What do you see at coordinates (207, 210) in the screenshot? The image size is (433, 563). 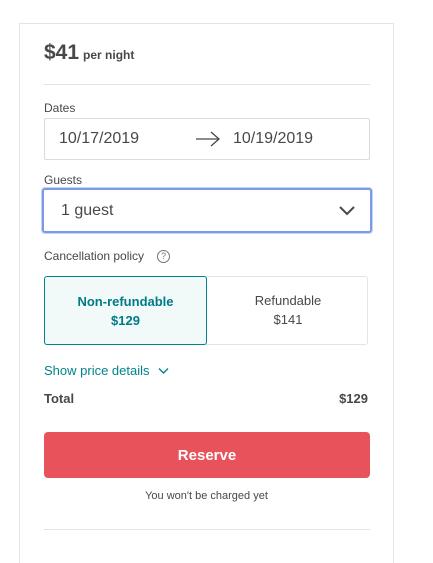 I see `guests-select: 1 guest` at bounding box center [207, 210].